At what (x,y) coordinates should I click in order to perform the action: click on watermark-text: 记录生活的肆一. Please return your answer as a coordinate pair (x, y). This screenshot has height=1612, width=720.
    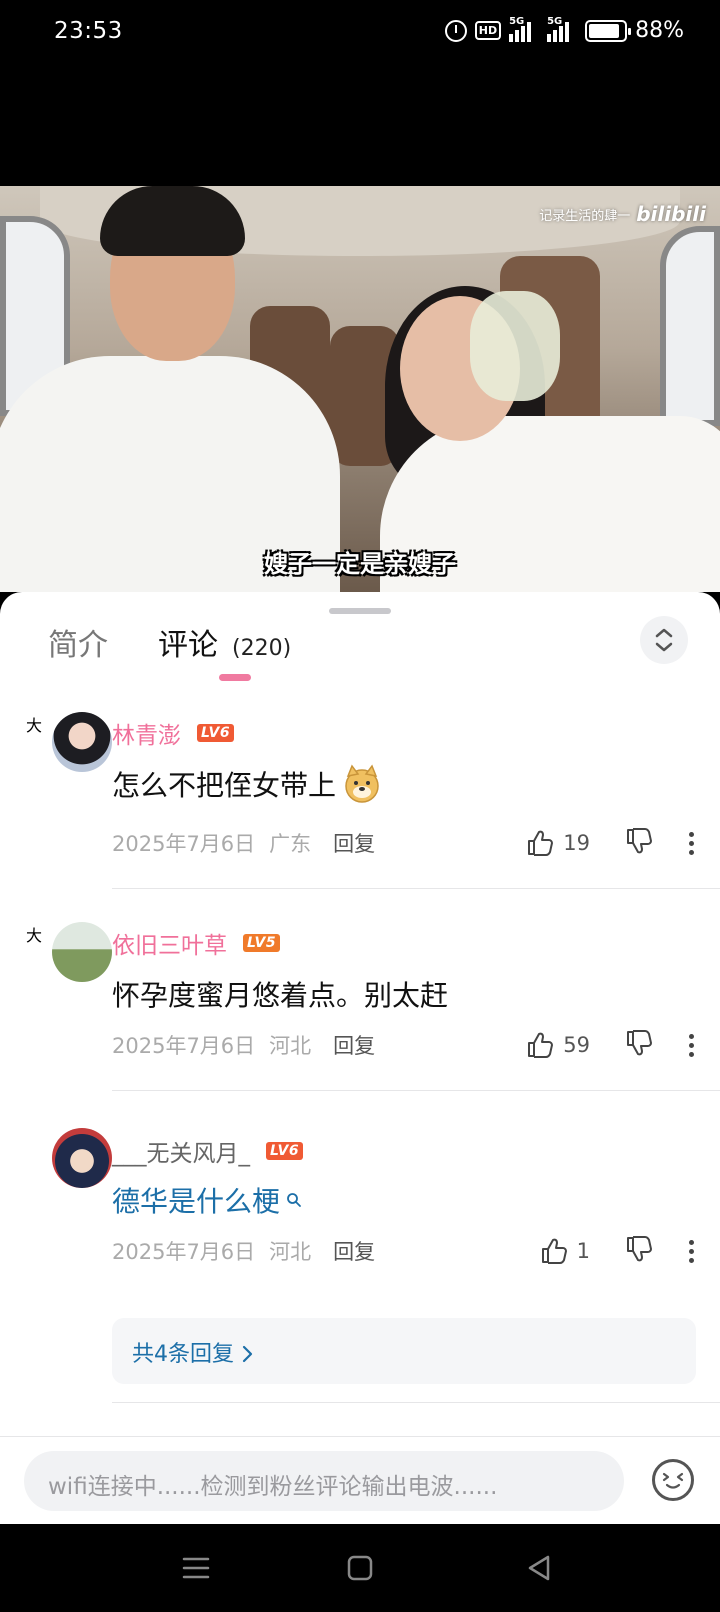
    Looking at the image, I should click on (585, 216).